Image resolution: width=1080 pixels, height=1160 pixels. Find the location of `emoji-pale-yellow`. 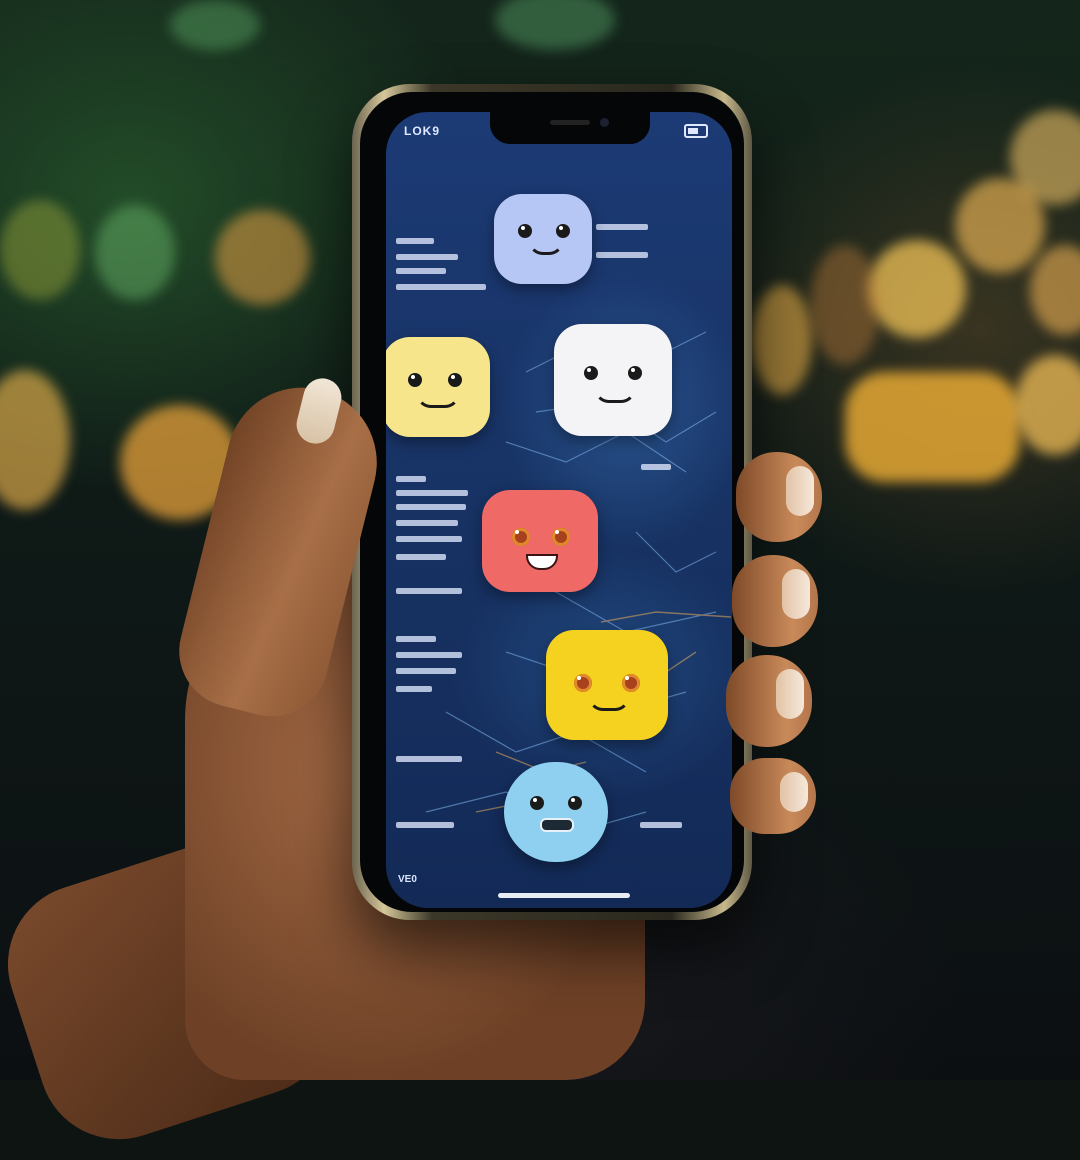

emoji-pale-yellow is located at coordinates (438, 387).